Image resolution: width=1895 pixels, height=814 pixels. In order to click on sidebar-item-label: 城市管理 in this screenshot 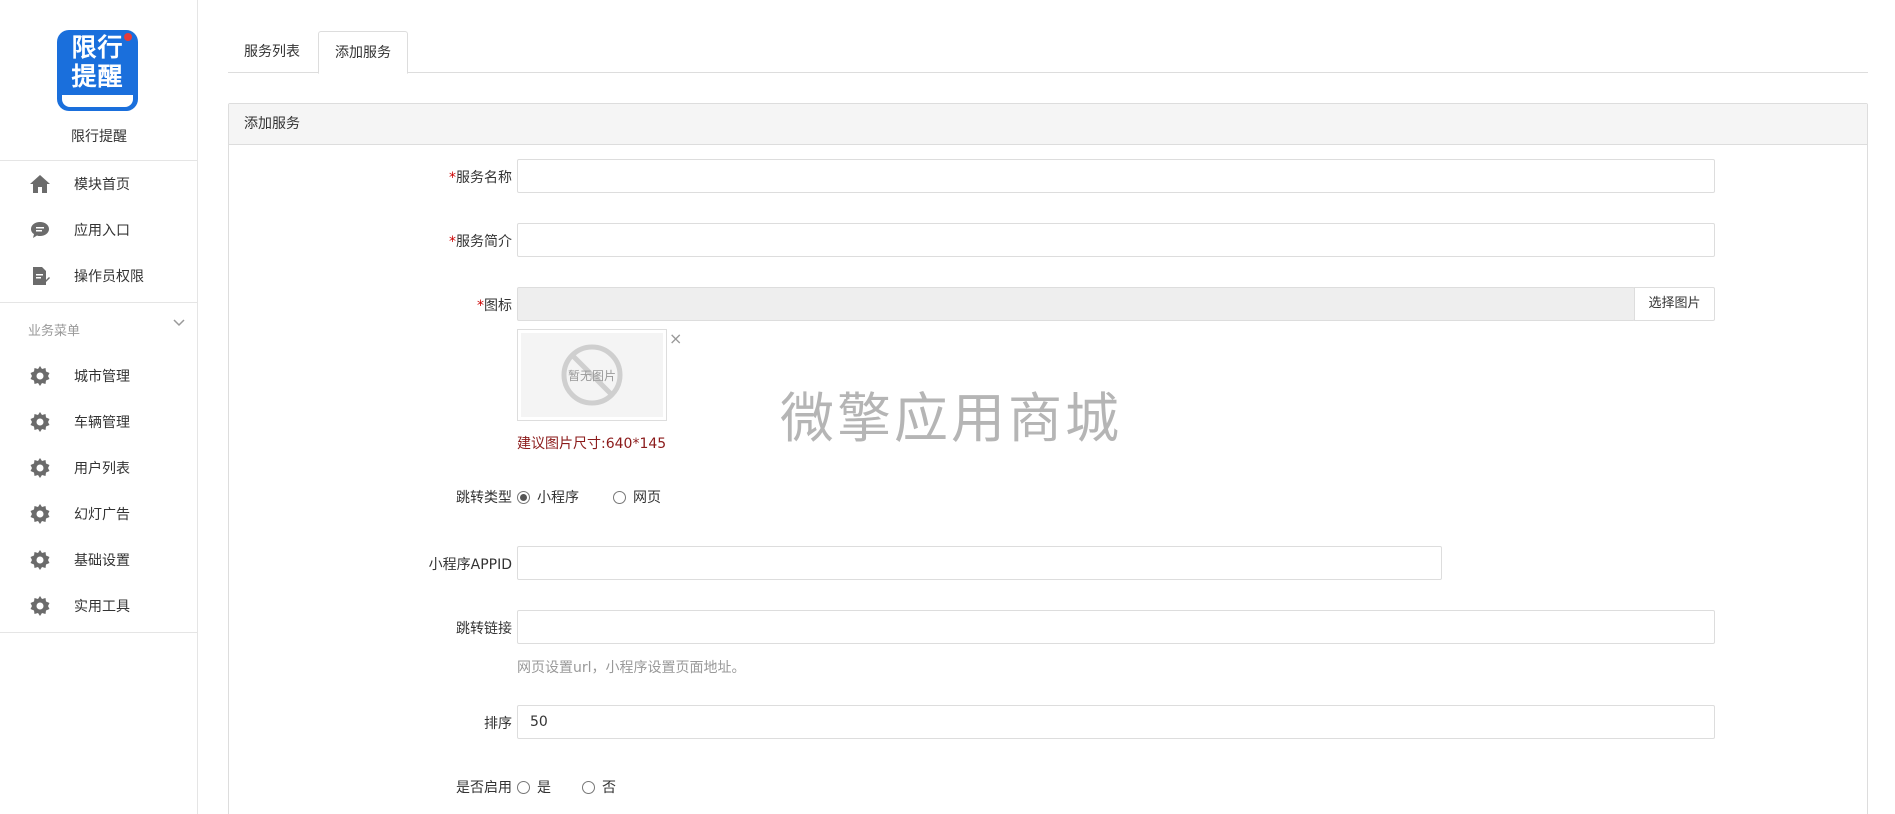, I will do `click(102, 377)`.